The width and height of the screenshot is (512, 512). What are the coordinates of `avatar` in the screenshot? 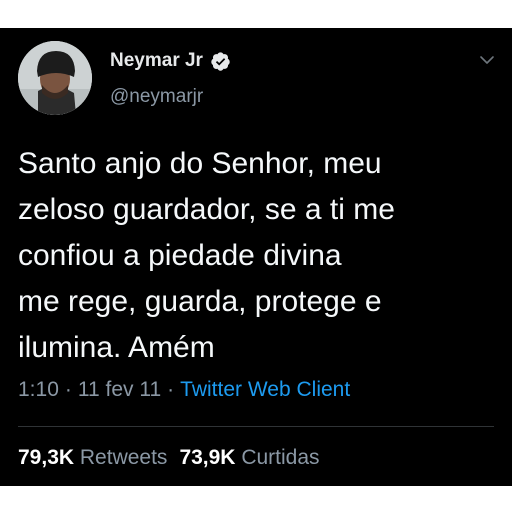 It's located at (55, 78).